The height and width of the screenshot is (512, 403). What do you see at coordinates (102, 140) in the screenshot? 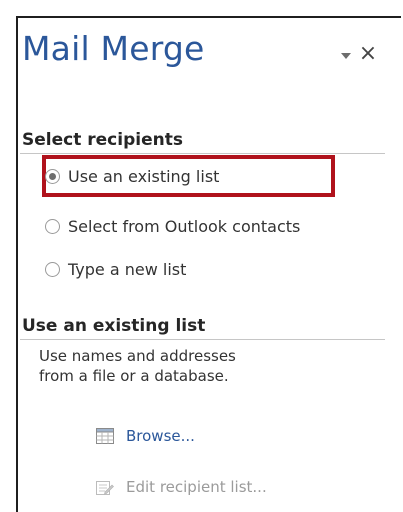
I see `select-recipients-heading: Select recipients` at bounding box center [102, 140].